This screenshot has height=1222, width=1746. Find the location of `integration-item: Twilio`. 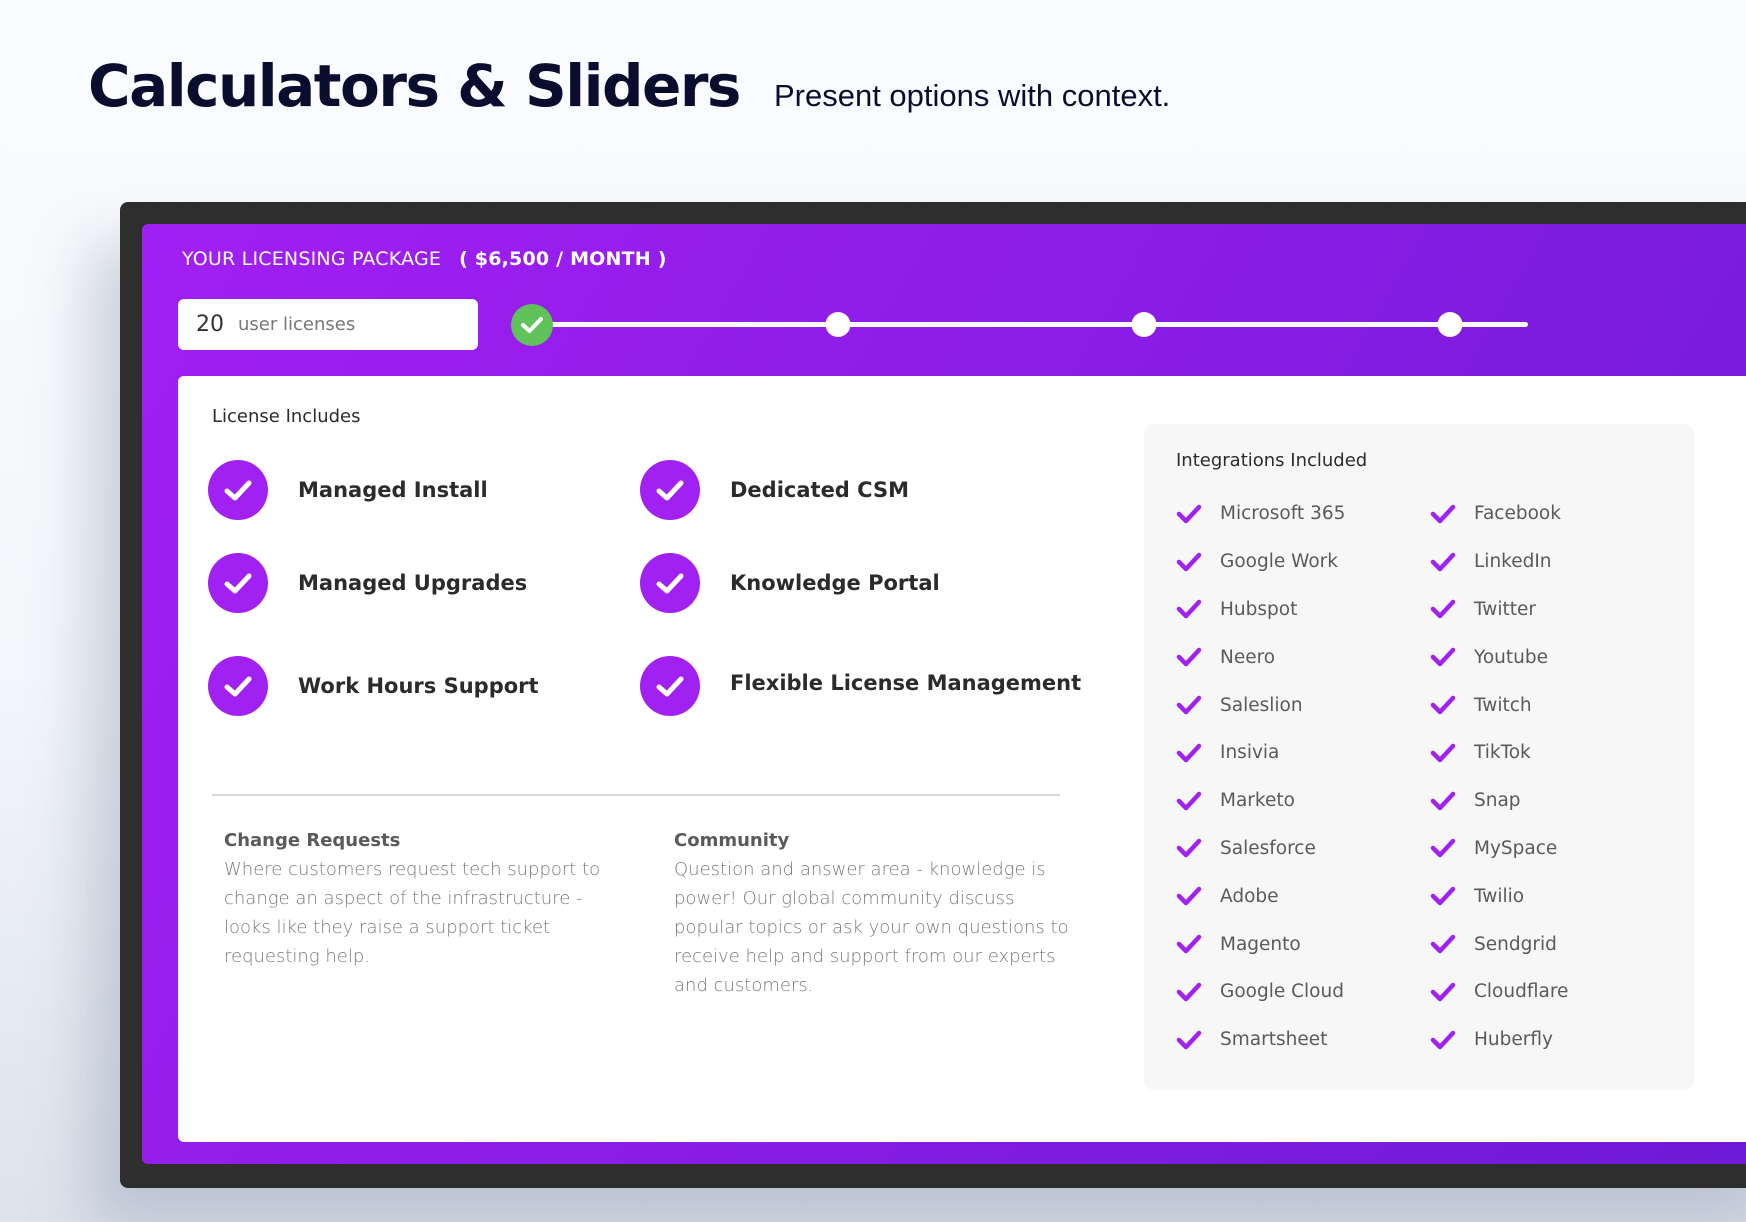

integration-item: Twilio is located at coordinates (1499, 896).